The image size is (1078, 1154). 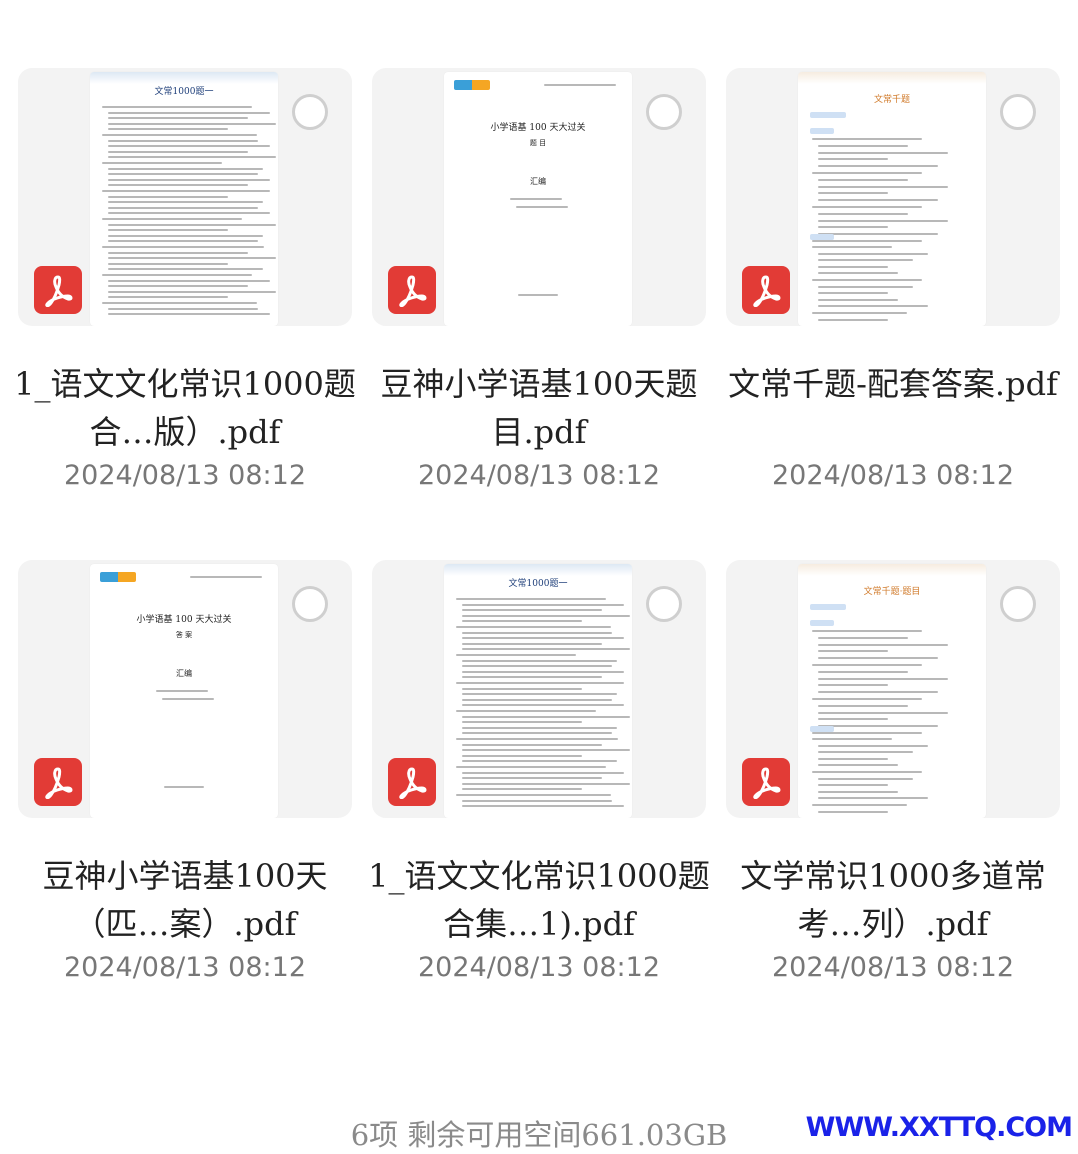 I want to click on thumb-subtitle: 答 案, so click(x=184, y=635).